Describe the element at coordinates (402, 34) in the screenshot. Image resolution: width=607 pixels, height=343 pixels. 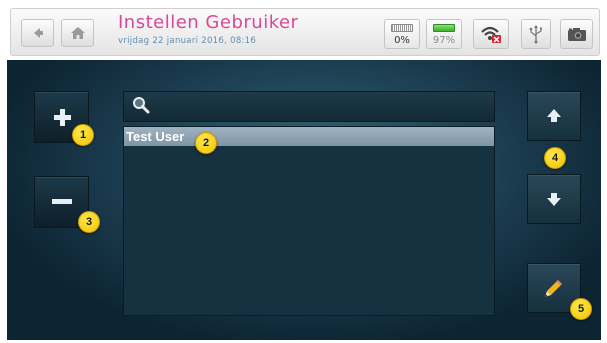
I see `battery-status-left: 0%` at that location.